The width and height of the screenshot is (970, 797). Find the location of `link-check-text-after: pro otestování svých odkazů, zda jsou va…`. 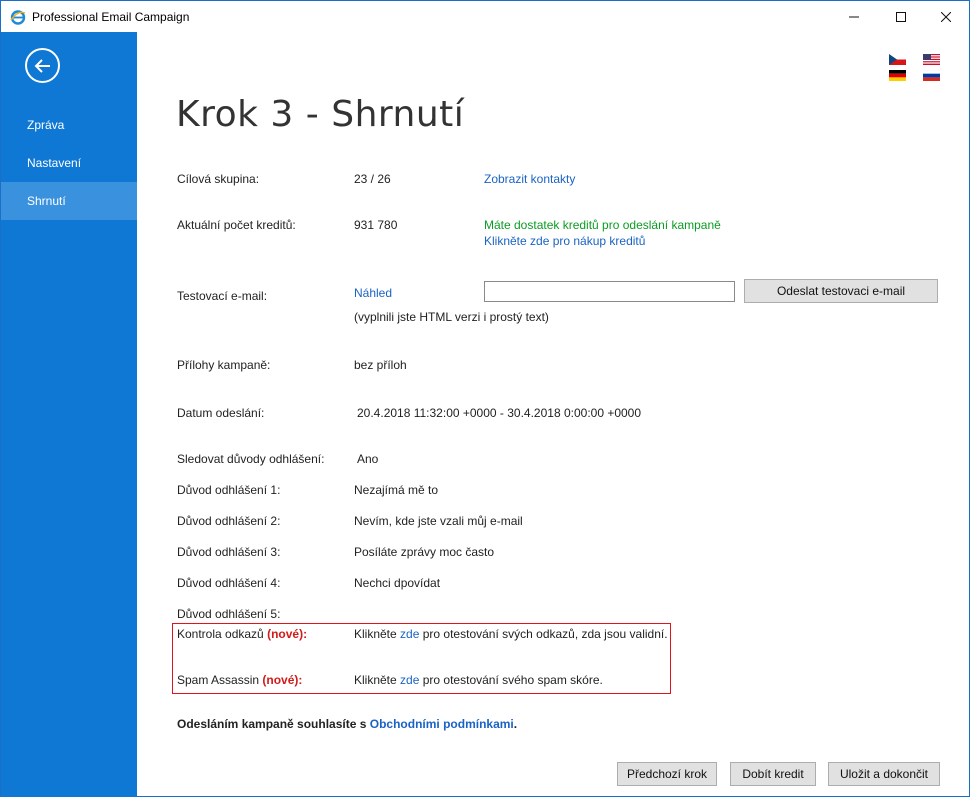

link-check-text-after: pro otestování svých odkazů, zda jsou va… is located at coordinates (545, 634).